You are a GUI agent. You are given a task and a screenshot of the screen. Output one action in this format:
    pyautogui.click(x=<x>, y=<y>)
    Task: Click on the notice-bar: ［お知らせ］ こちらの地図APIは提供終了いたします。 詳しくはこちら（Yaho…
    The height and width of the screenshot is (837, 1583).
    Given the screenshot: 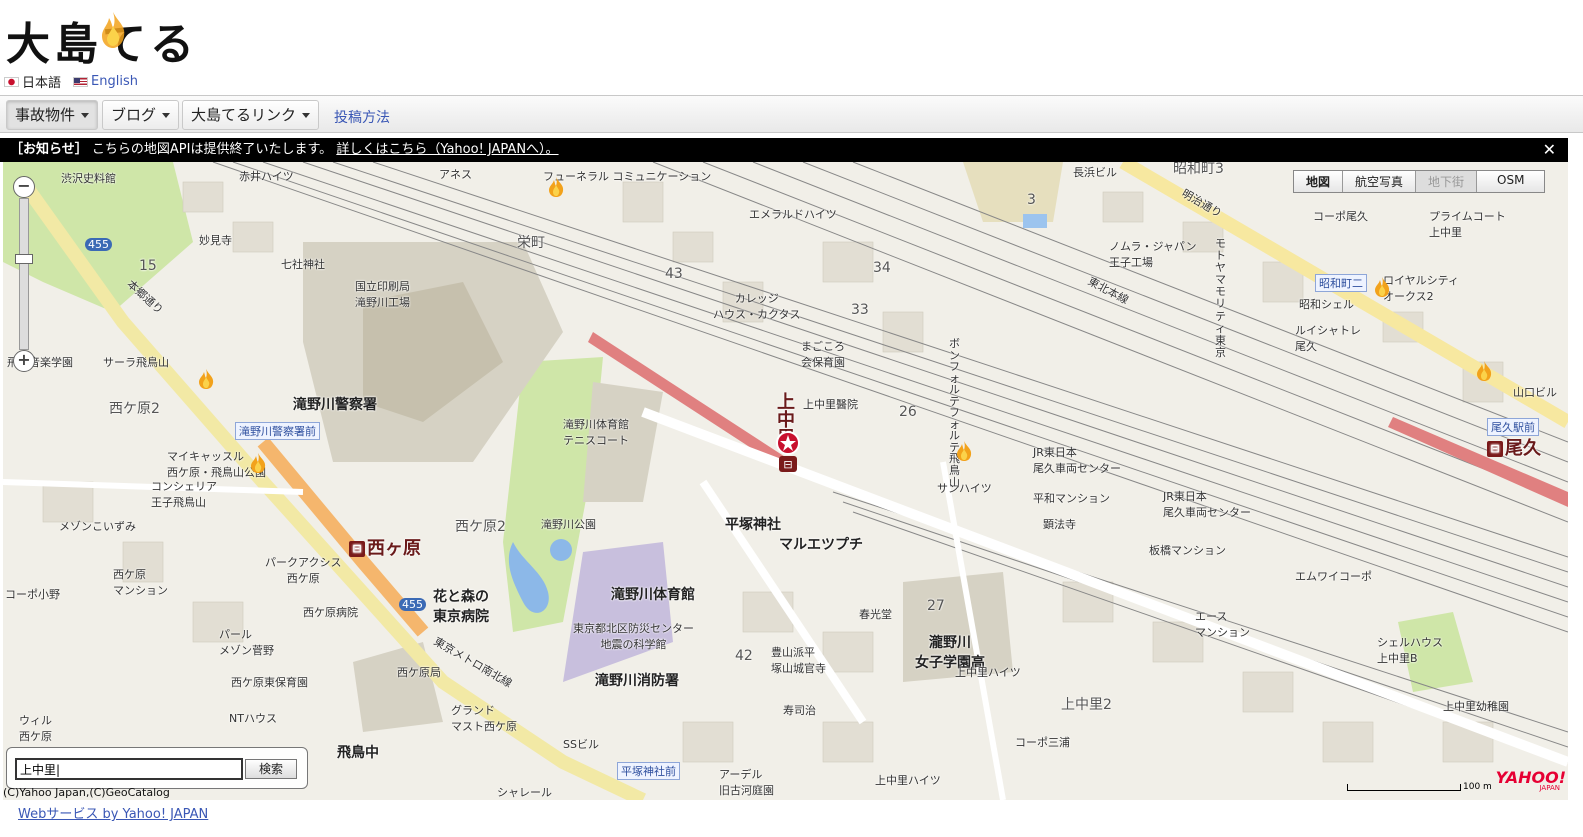 What is the action you would take?
    pyautogui.click(x=784, y=150)
    